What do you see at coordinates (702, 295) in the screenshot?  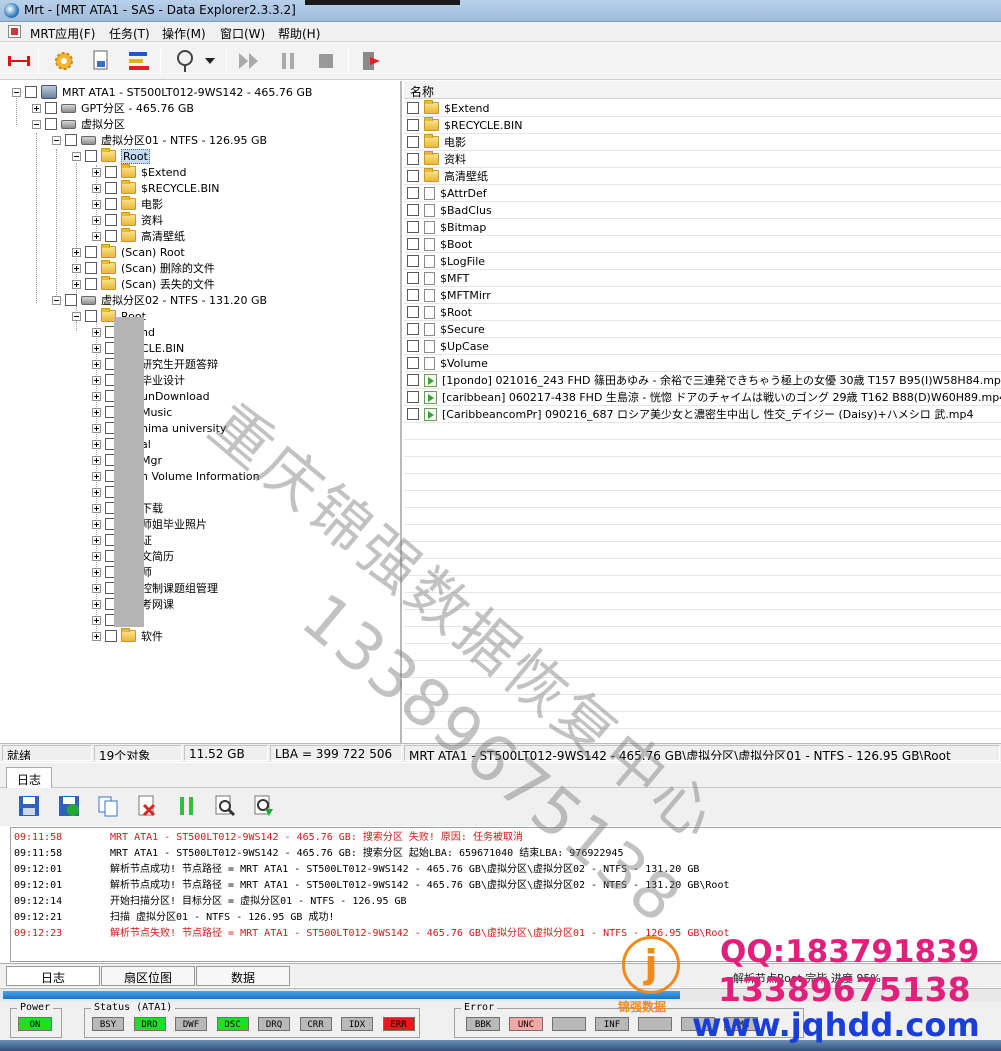 I see `list-item: $MFTMirr` at bounding box center [702, 295].